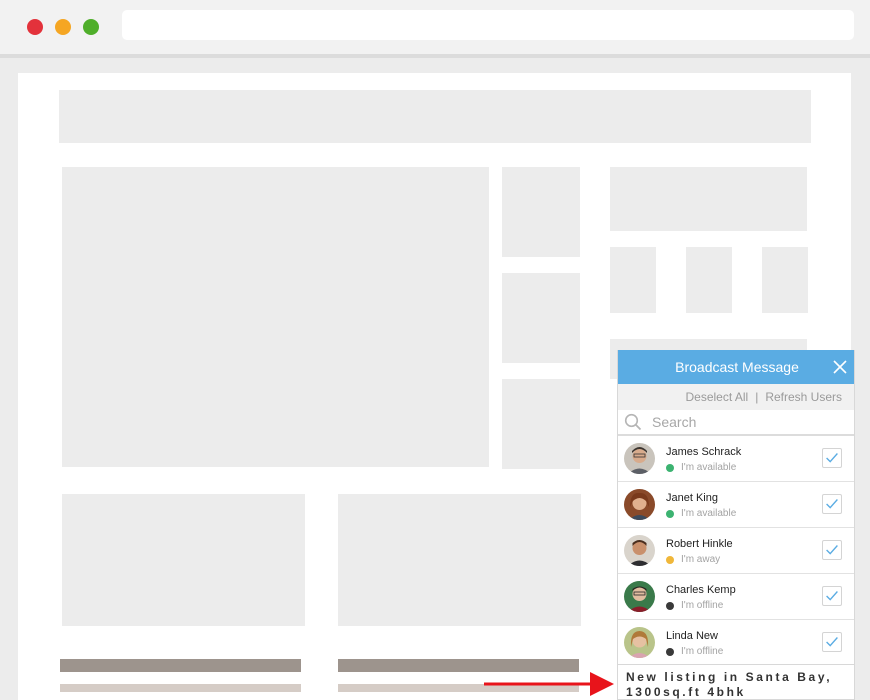  I want to click on user-name: Linda New, so click(692, 636).